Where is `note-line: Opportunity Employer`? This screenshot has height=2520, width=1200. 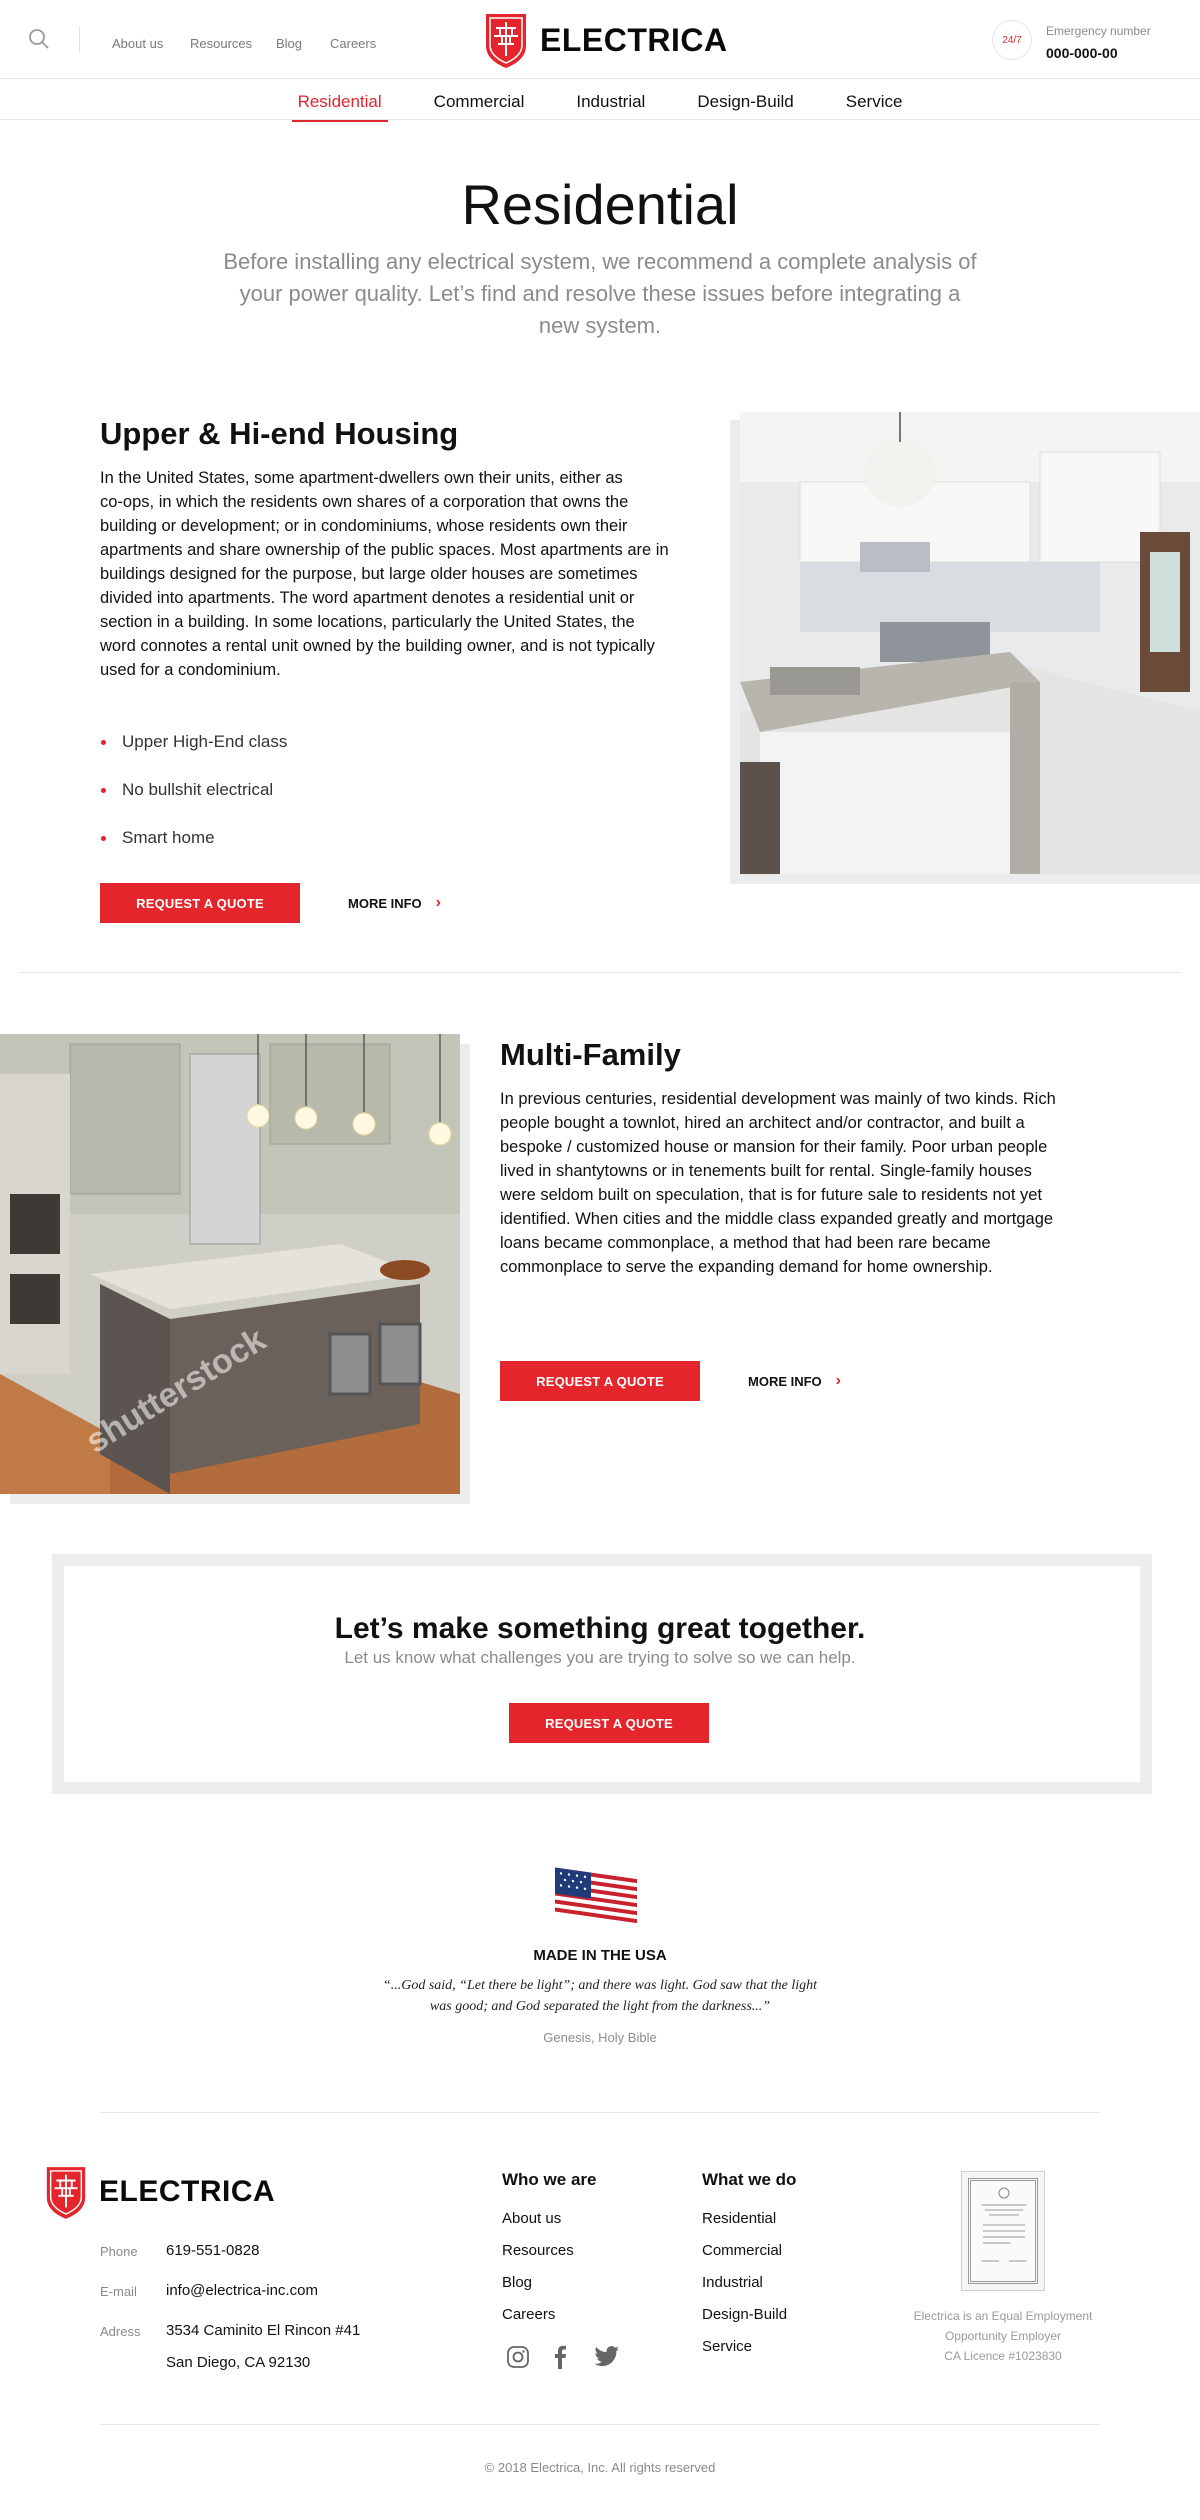 note-line: Opportunity Employer is located at coordinates (1003, 2336).